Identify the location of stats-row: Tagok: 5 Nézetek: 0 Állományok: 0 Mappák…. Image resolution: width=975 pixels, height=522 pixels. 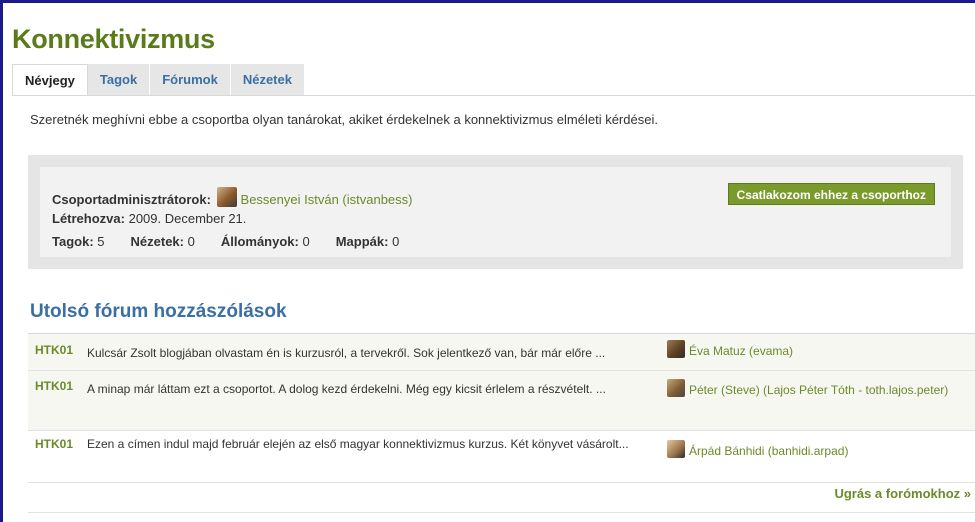
(238, 241).